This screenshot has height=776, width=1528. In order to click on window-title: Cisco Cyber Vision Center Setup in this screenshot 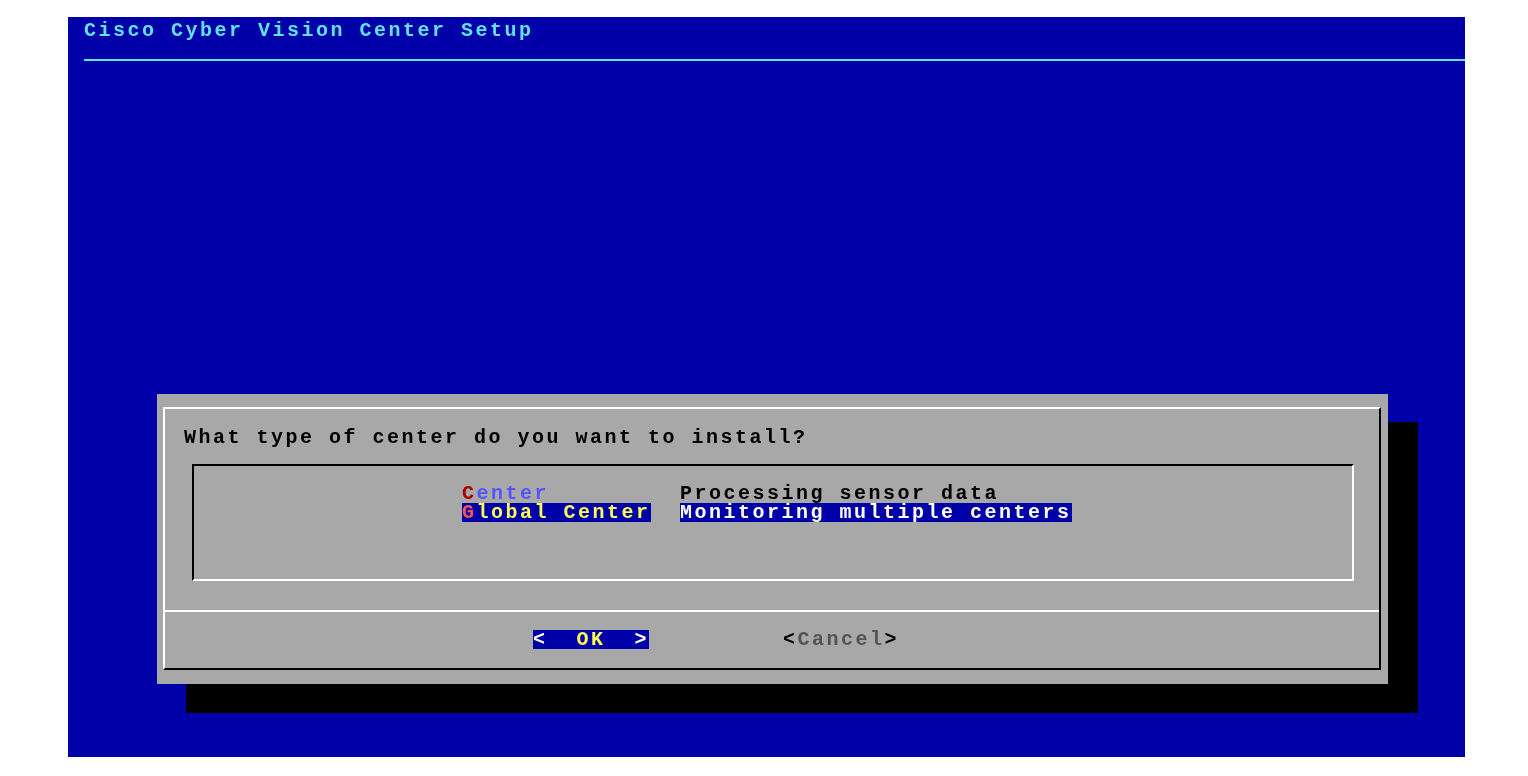, I will do `click(309, 30)`.